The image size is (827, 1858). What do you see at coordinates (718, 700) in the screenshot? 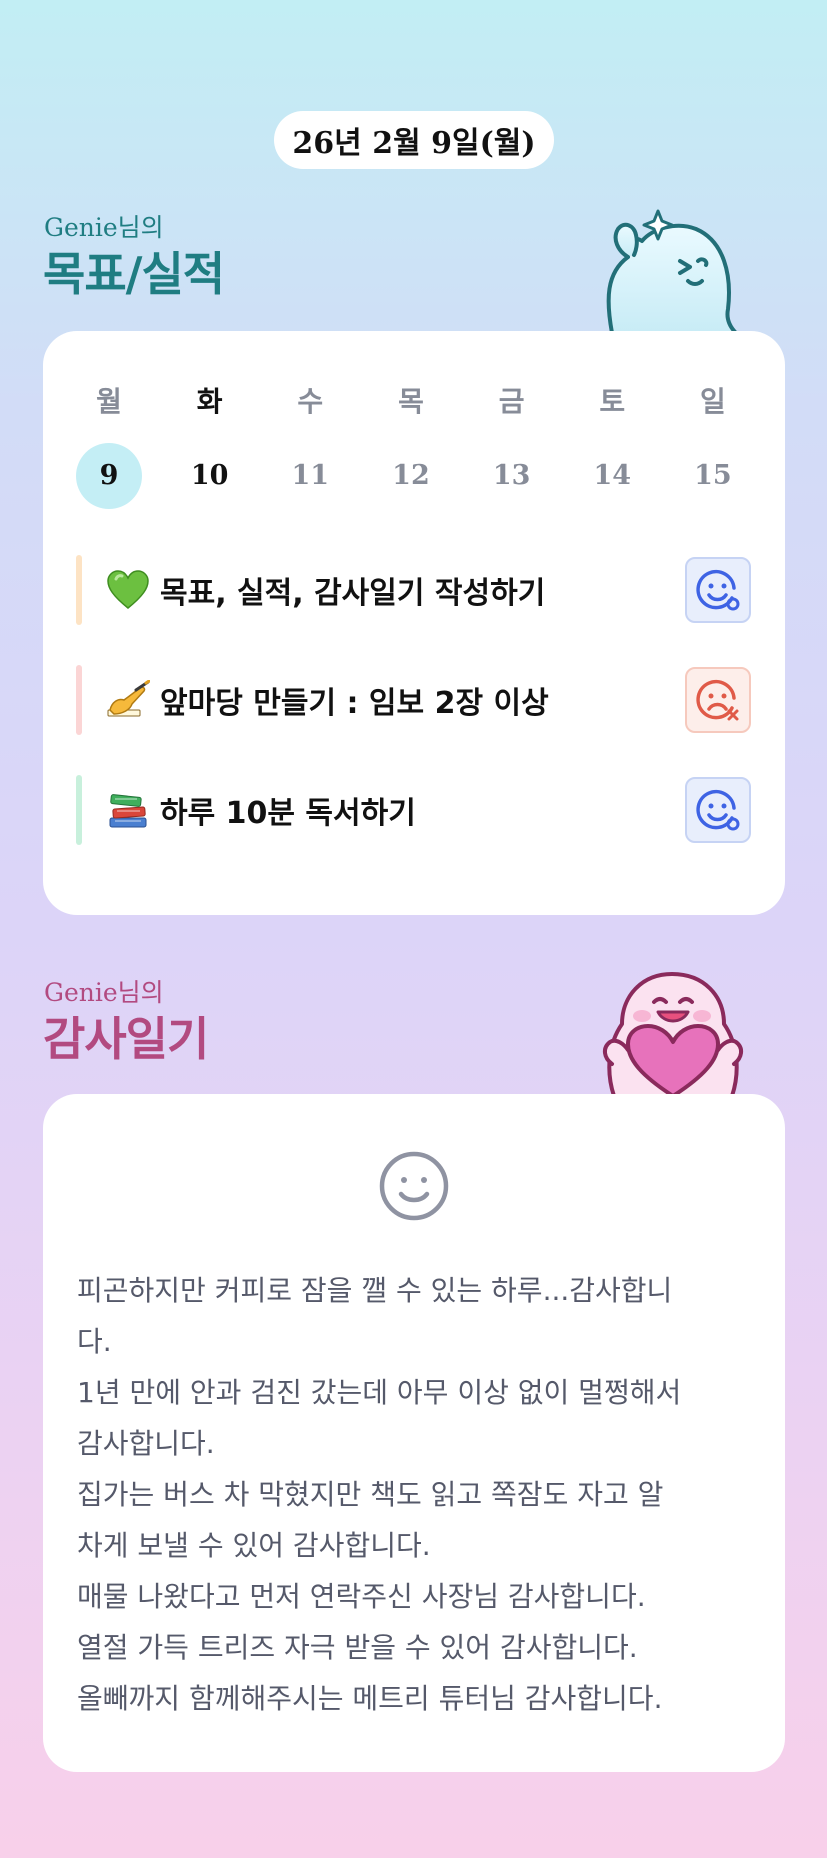
I see `status-frown-icon` at bounding box center [718, 700].